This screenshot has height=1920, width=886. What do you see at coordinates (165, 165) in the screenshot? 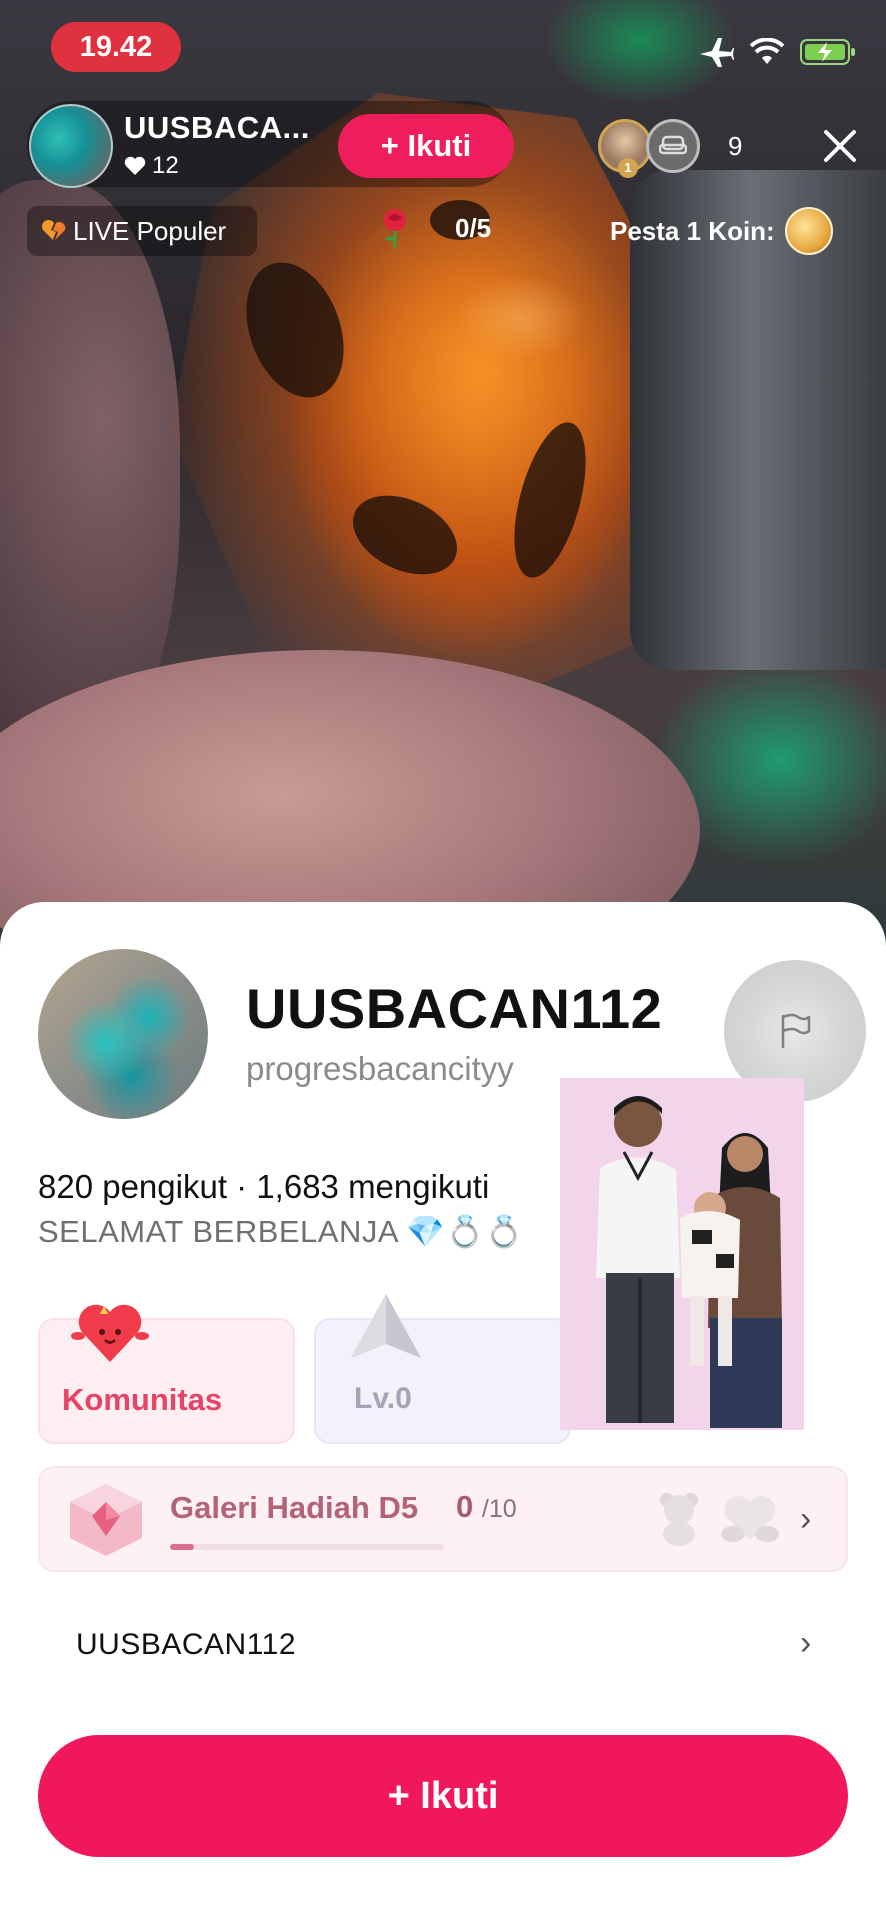
I see `likes-count: 12` at bounding box center [165, 165].